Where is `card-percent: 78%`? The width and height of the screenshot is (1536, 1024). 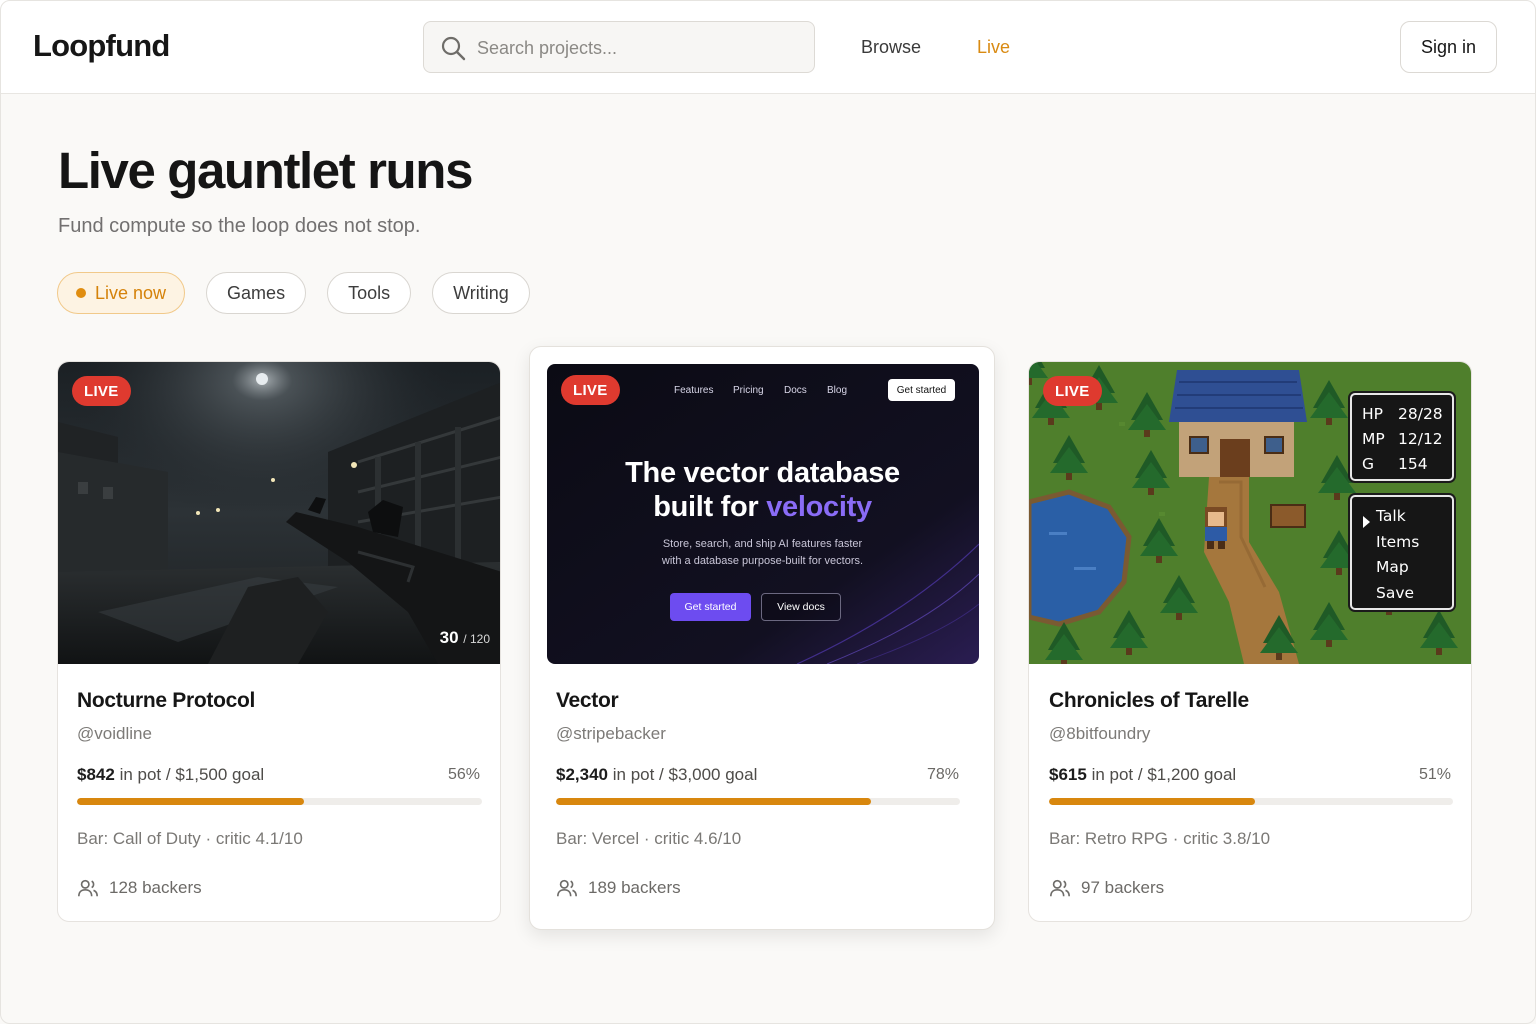
card-percent: 78% is located at coordinates (942, 774).